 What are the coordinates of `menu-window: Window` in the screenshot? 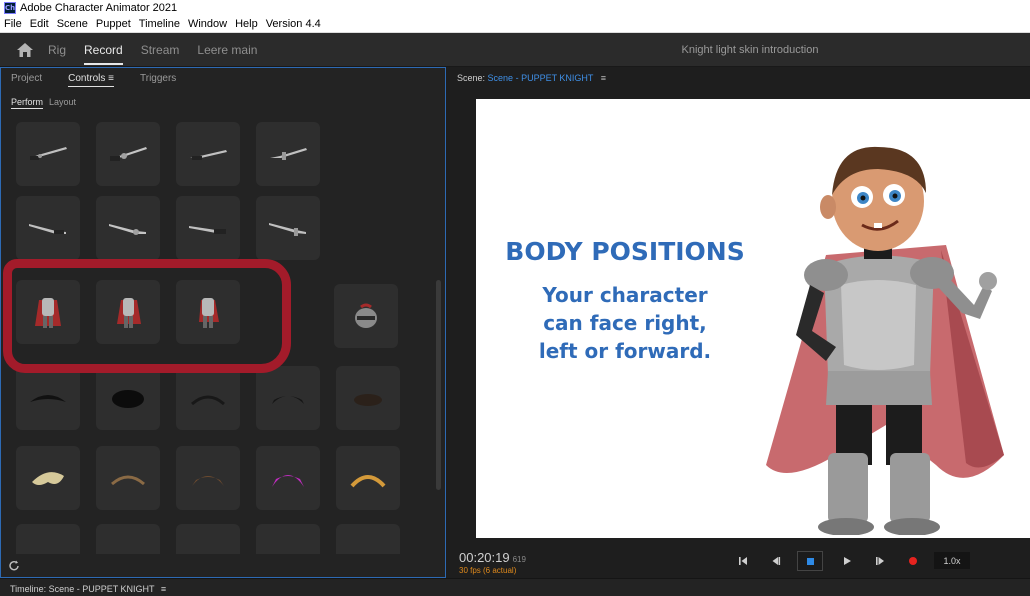 It's located at (207, 24).